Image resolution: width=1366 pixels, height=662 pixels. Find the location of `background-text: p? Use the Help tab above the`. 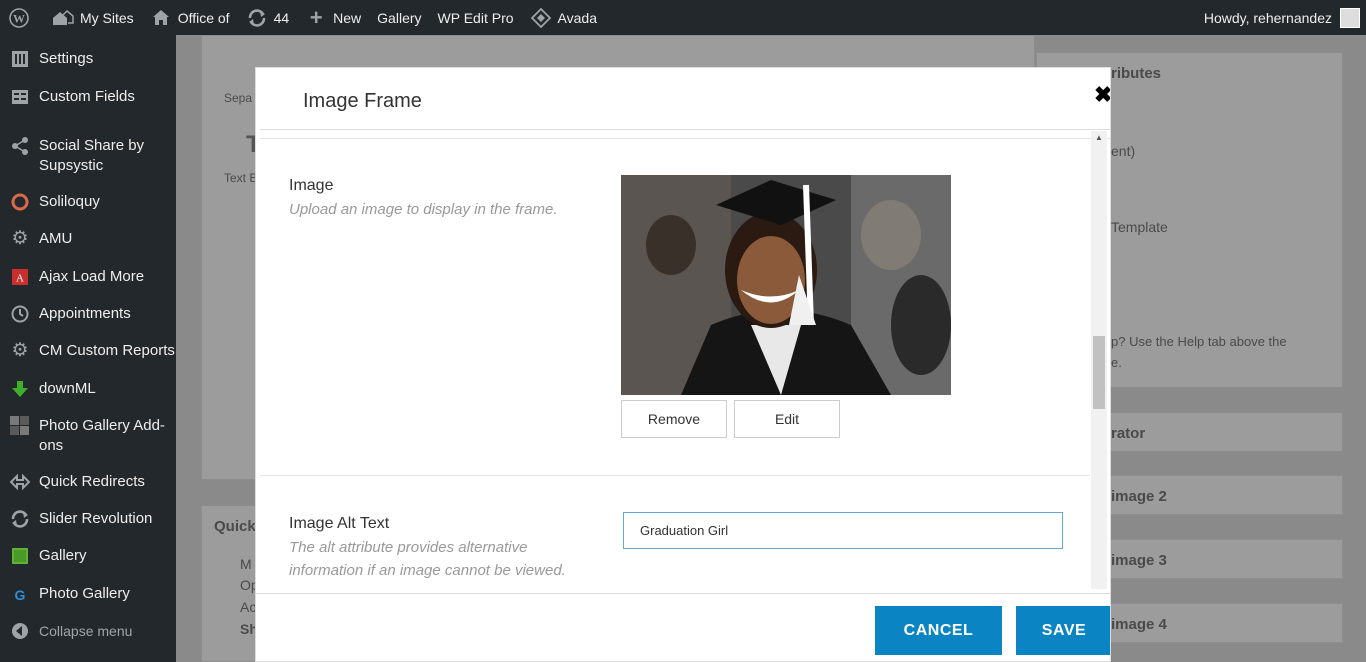

background-text: p? Use the Help tab above the is located at coordinates (1199, 341).